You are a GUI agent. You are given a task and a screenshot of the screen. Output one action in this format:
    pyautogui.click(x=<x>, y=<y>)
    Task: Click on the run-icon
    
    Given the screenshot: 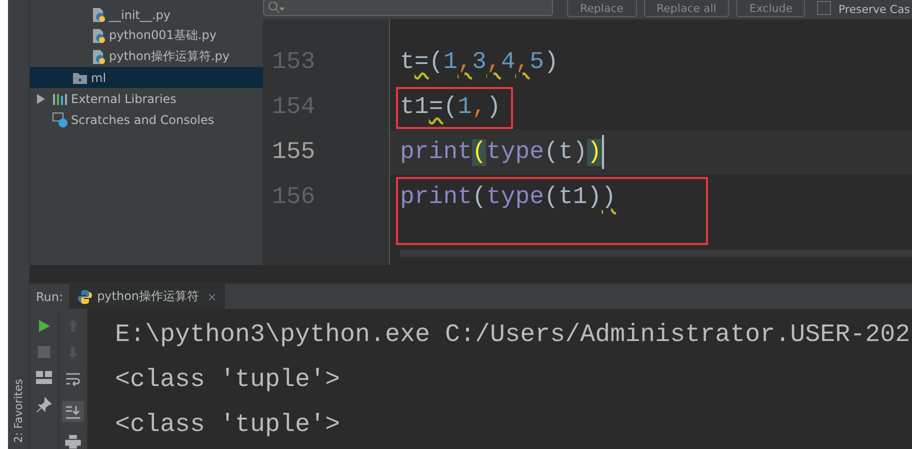 What is the action you would take?
    pyautogui.click(x=44, y=326)
    